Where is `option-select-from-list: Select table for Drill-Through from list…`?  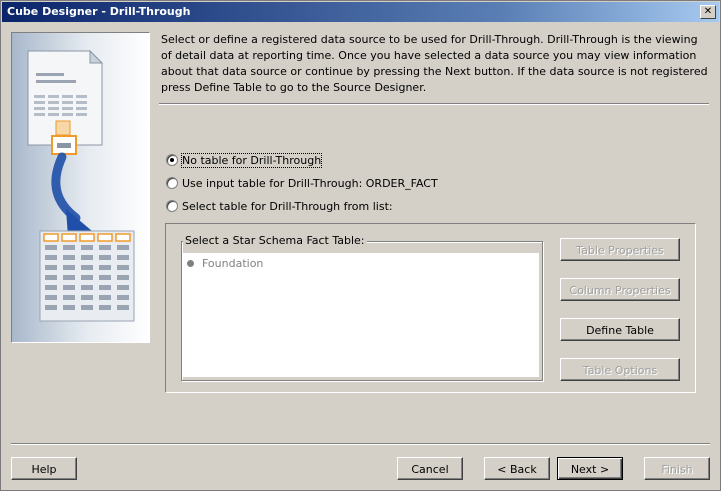
option-select-from-list: Select table for Drill-Through from list… is located at coordinates (279, 206).